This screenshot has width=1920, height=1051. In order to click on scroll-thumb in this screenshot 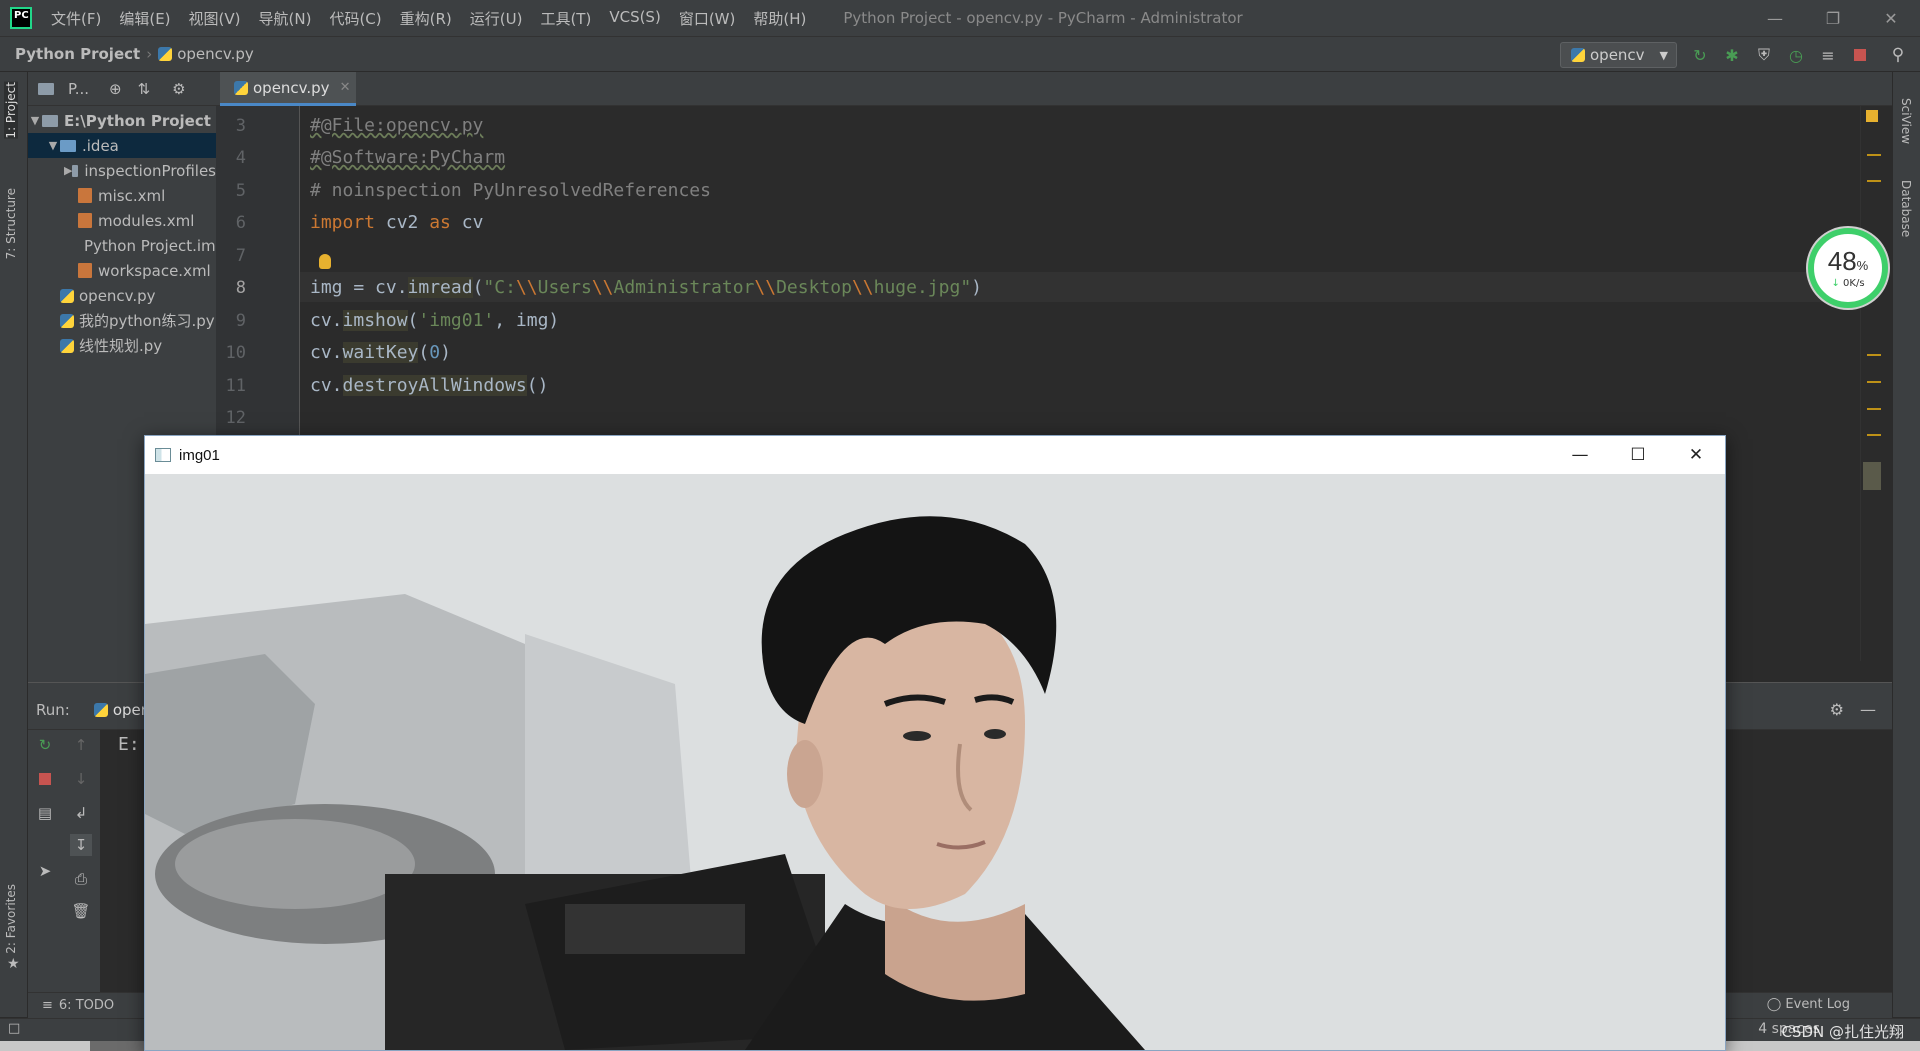, I will do `click(1872, 476)`.